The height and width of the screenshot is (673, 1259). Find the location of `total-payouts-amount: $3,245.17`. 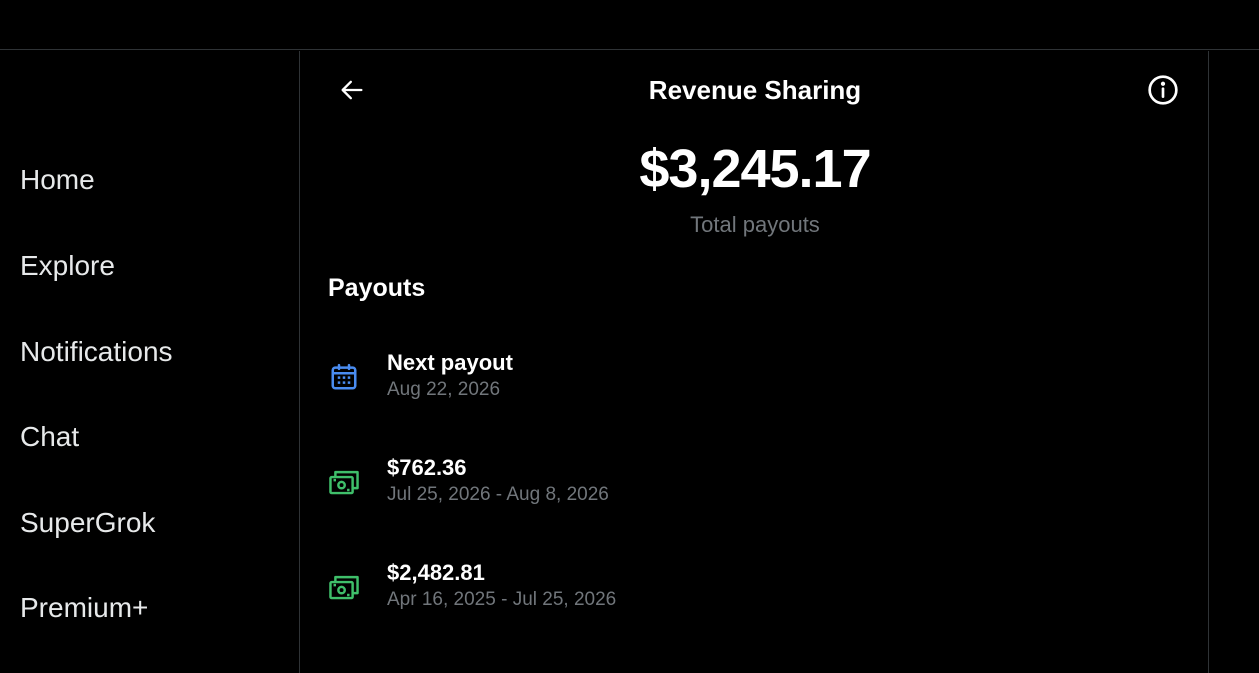

total-payouts-amount: $3,245.17 is located at coordinates (755, 169).